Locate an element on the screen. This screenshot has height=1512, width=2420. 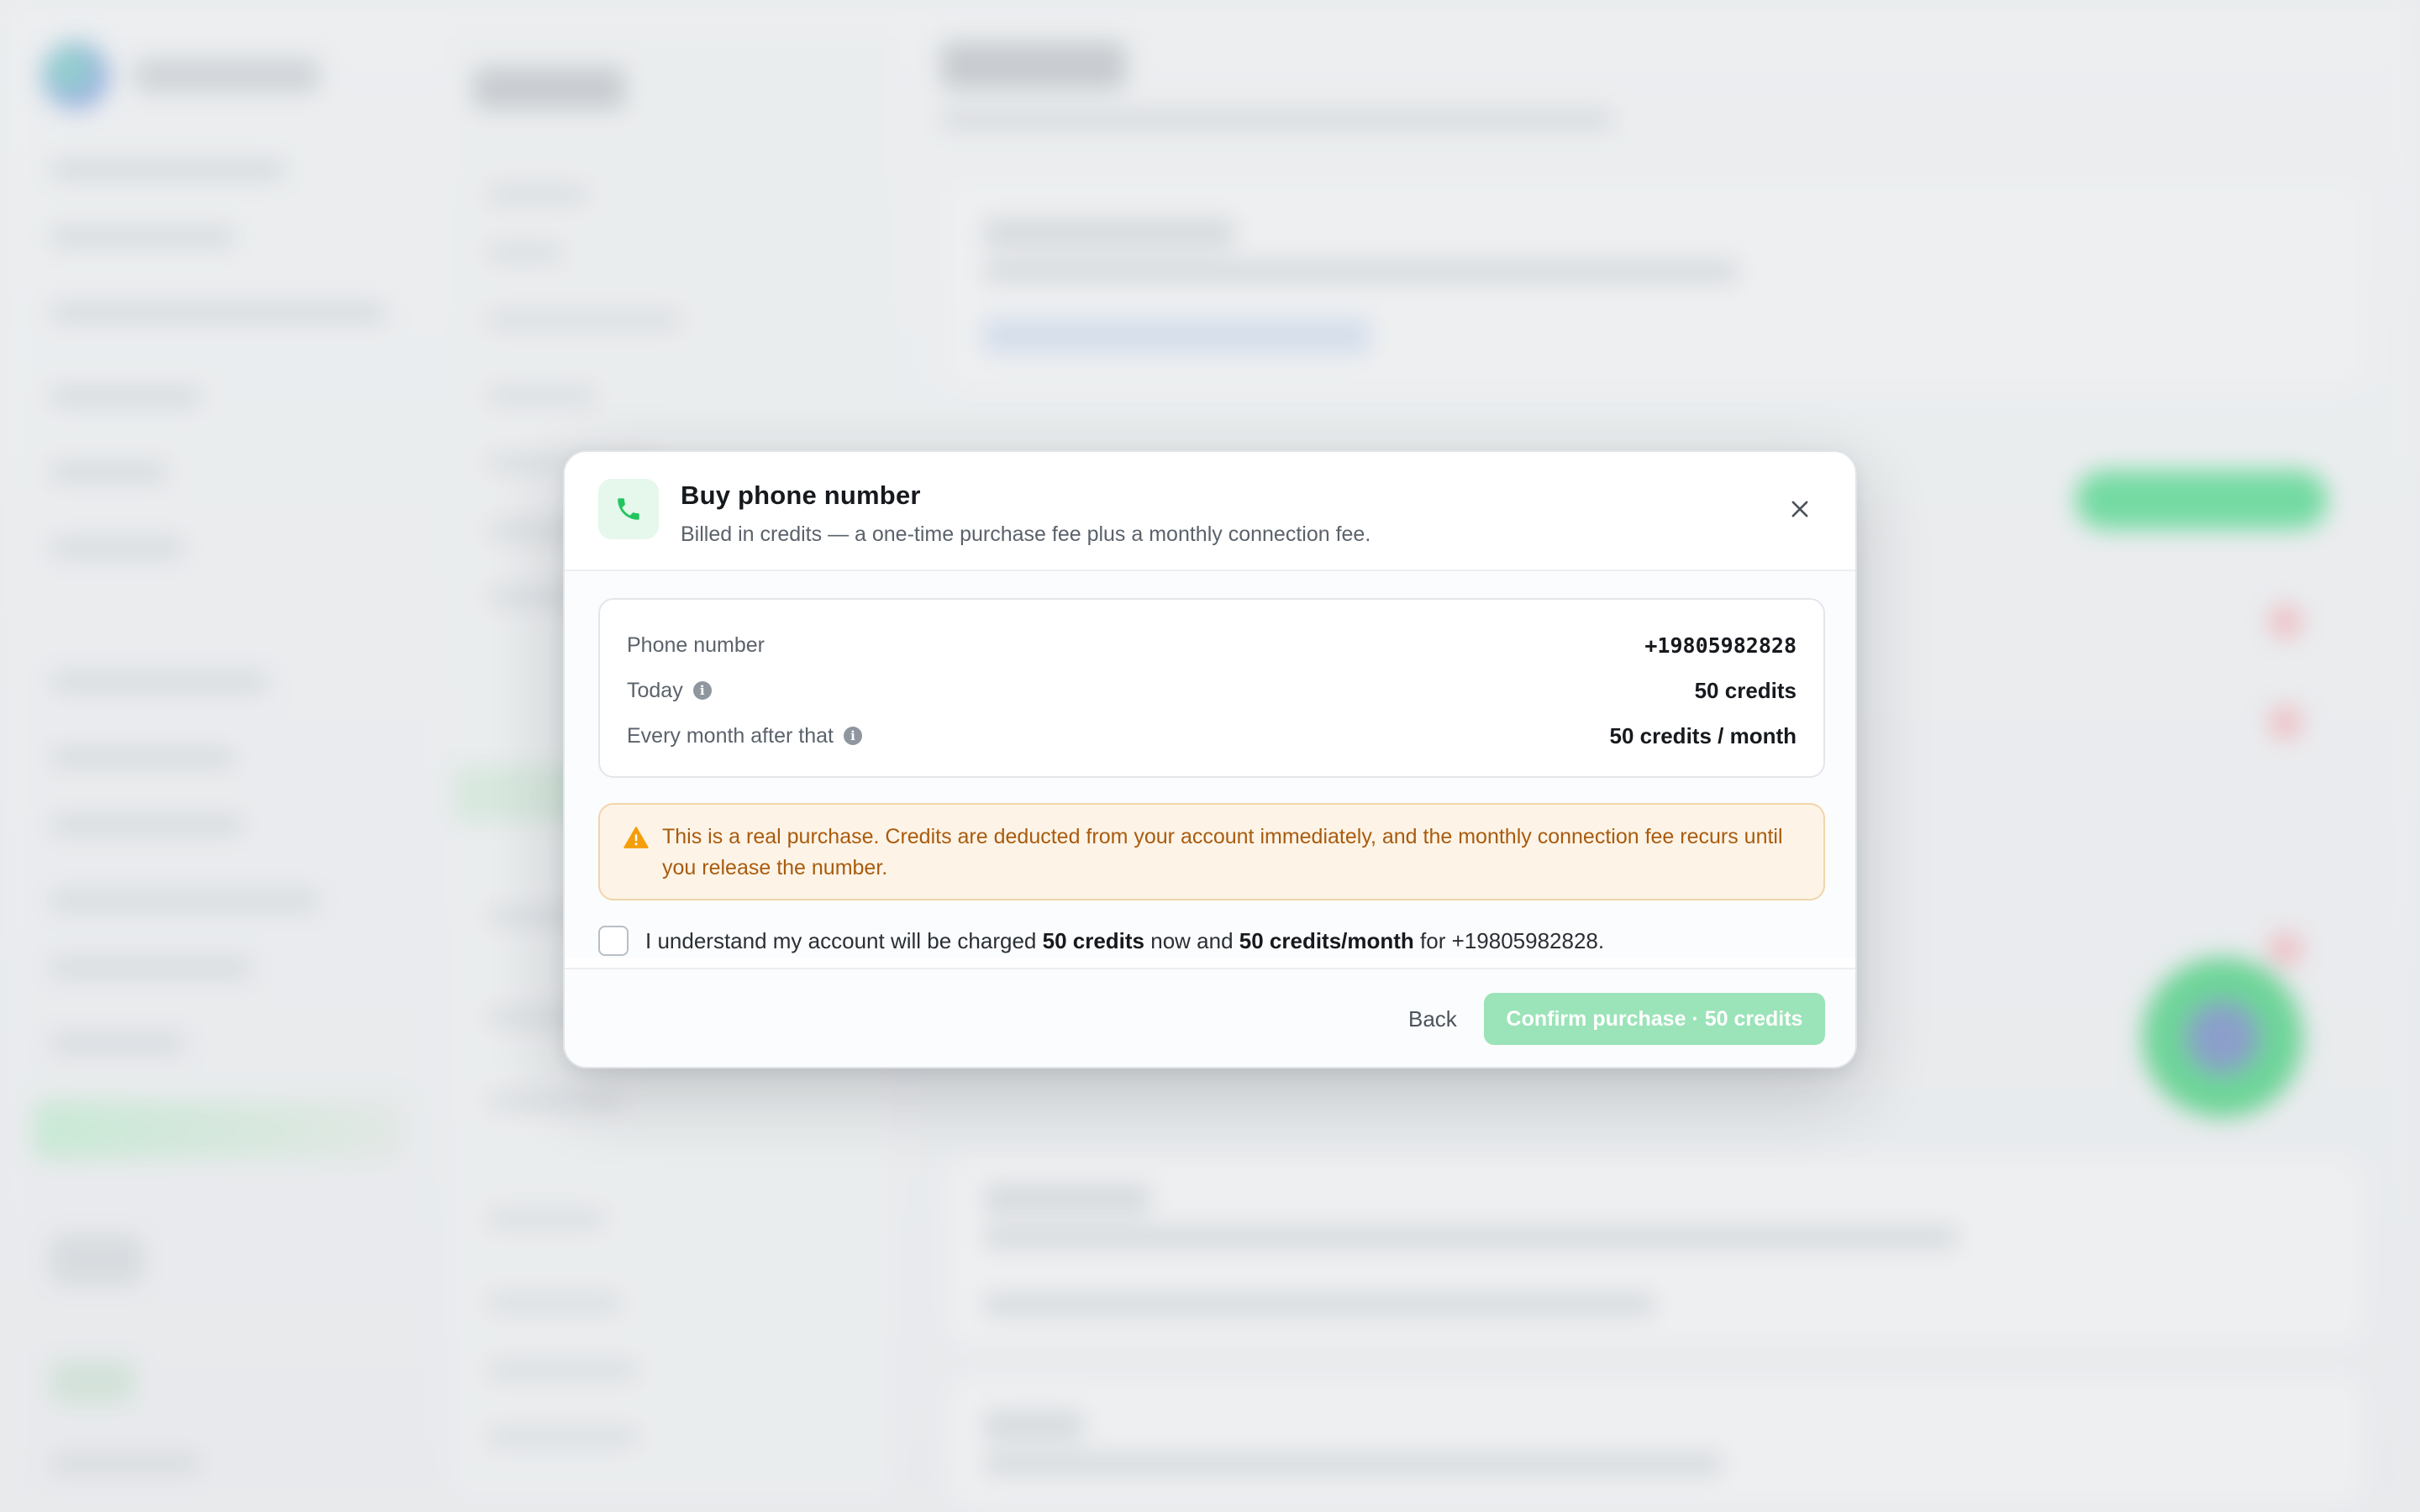
phone-icon is located at coordinates (628, 509).